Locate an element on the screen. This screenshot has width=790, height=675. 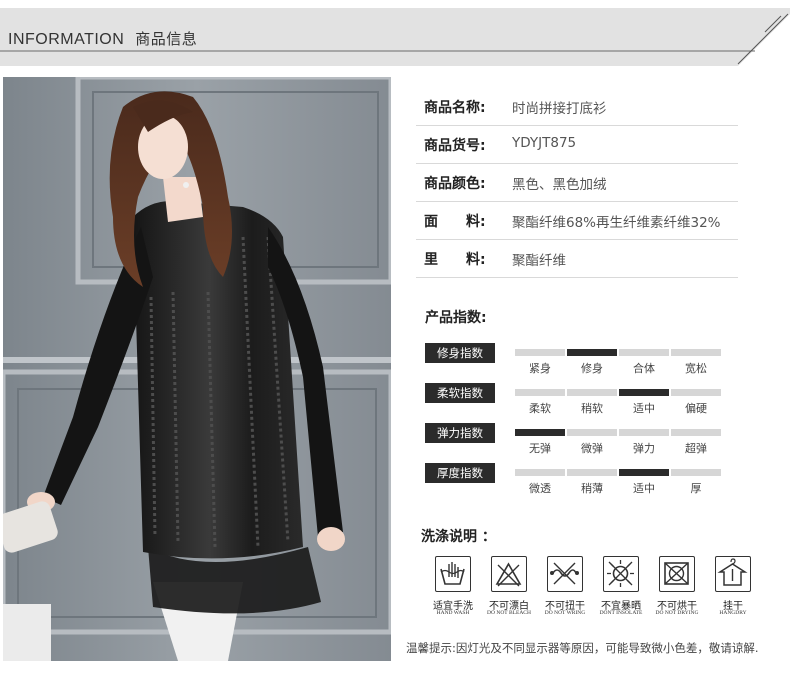
info-label: 商品货号: is located at coordinates (455, 146).